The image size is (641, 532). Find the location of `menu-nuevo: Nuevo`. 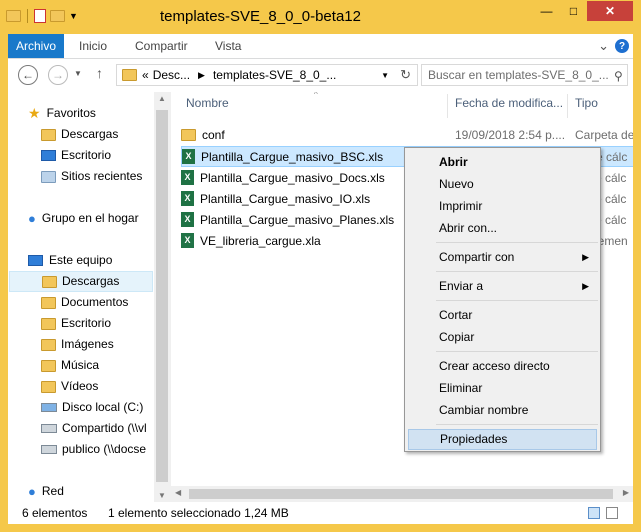

menu-nuevo: Nuevo is located at coordinates (502, 184).